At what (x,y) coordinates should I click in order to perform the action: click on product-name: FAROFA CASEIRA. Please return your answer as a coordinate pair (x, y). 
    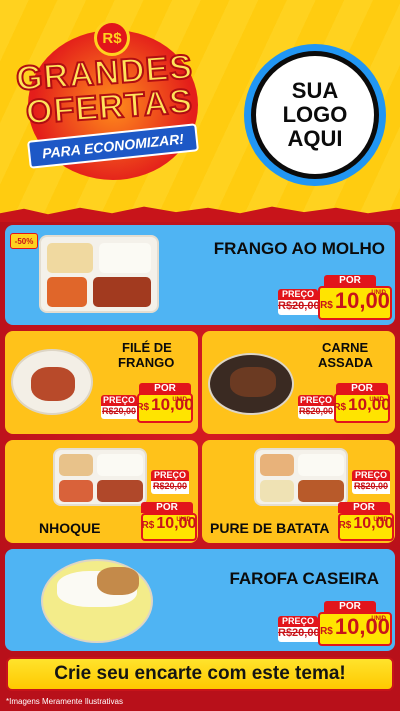
    Looking at the image, I should click on (304, 578).